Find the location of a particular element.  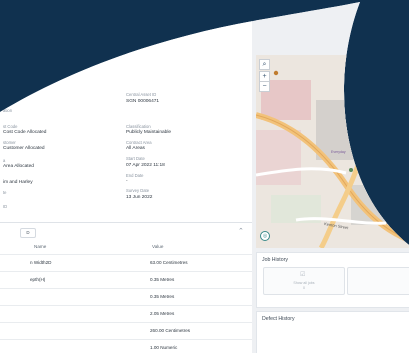

field-label-start-date: Start Date is located at coordinates (135, 158).